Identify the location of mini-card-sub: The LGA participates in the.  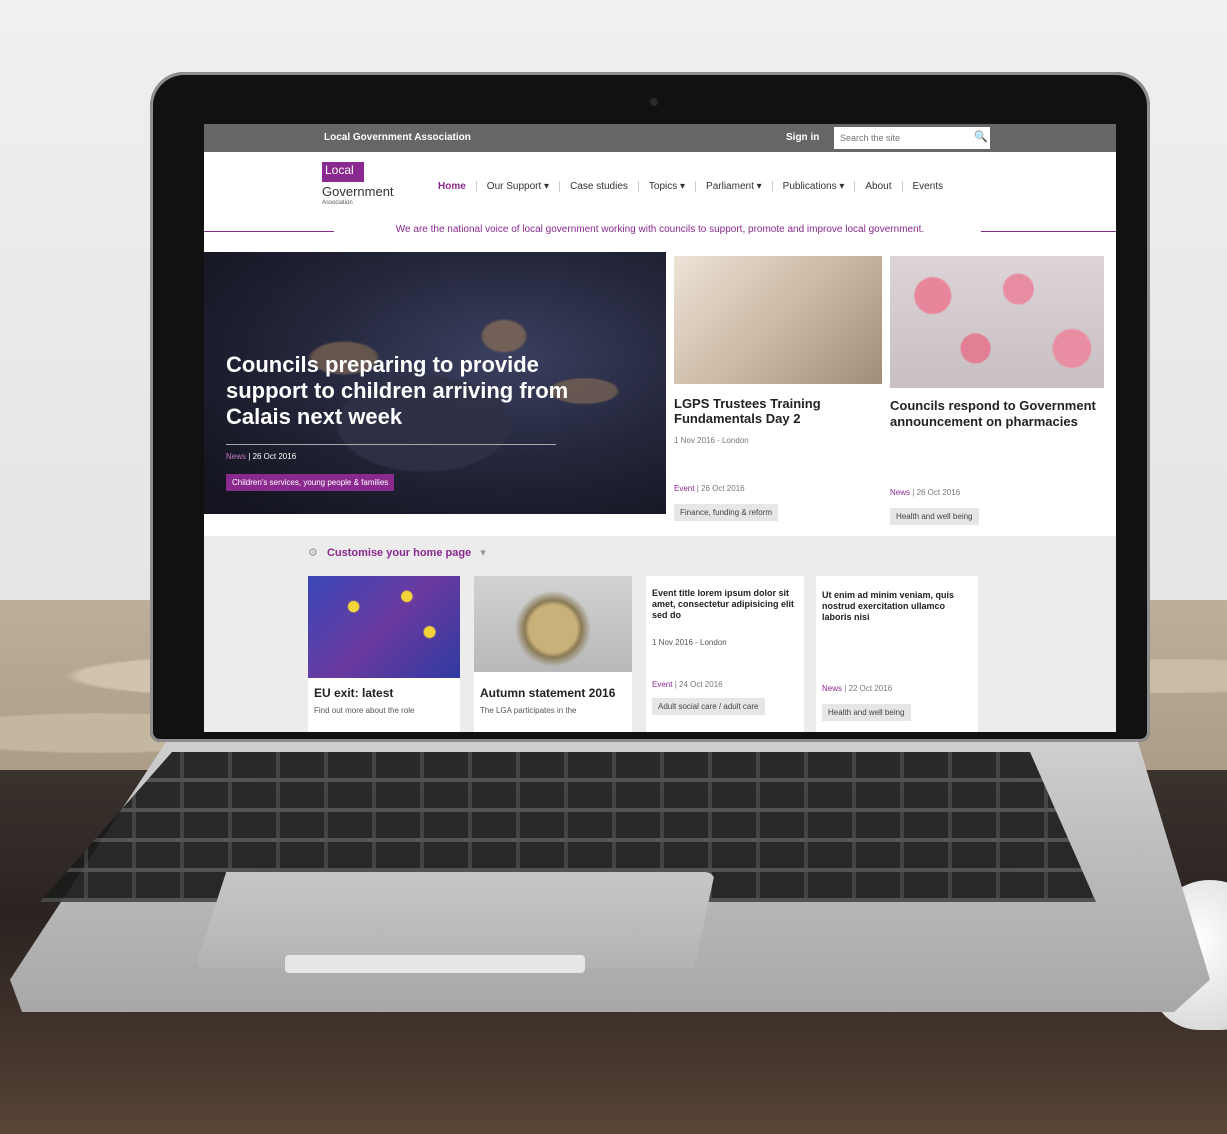
(528, 710).